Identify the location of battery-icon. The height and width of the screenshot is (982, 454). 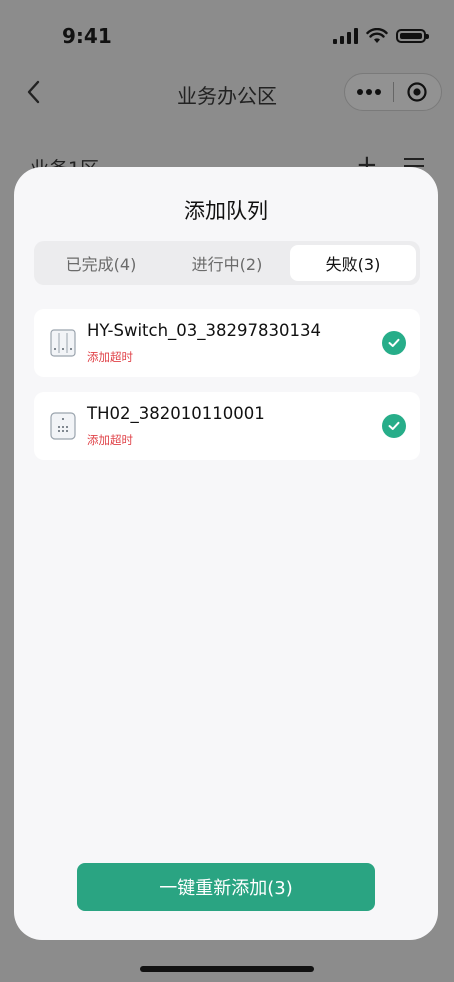
(412, 36).